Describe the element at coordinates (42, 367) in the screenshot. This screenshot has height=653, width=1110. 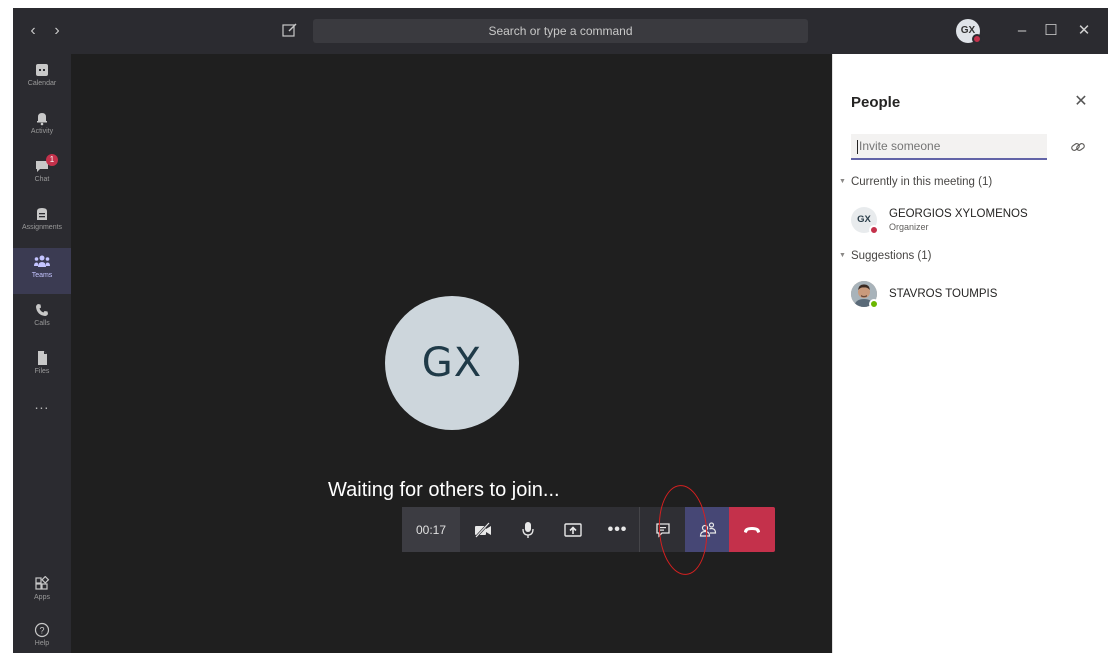
I see `rail-item-files: Files` at that location.